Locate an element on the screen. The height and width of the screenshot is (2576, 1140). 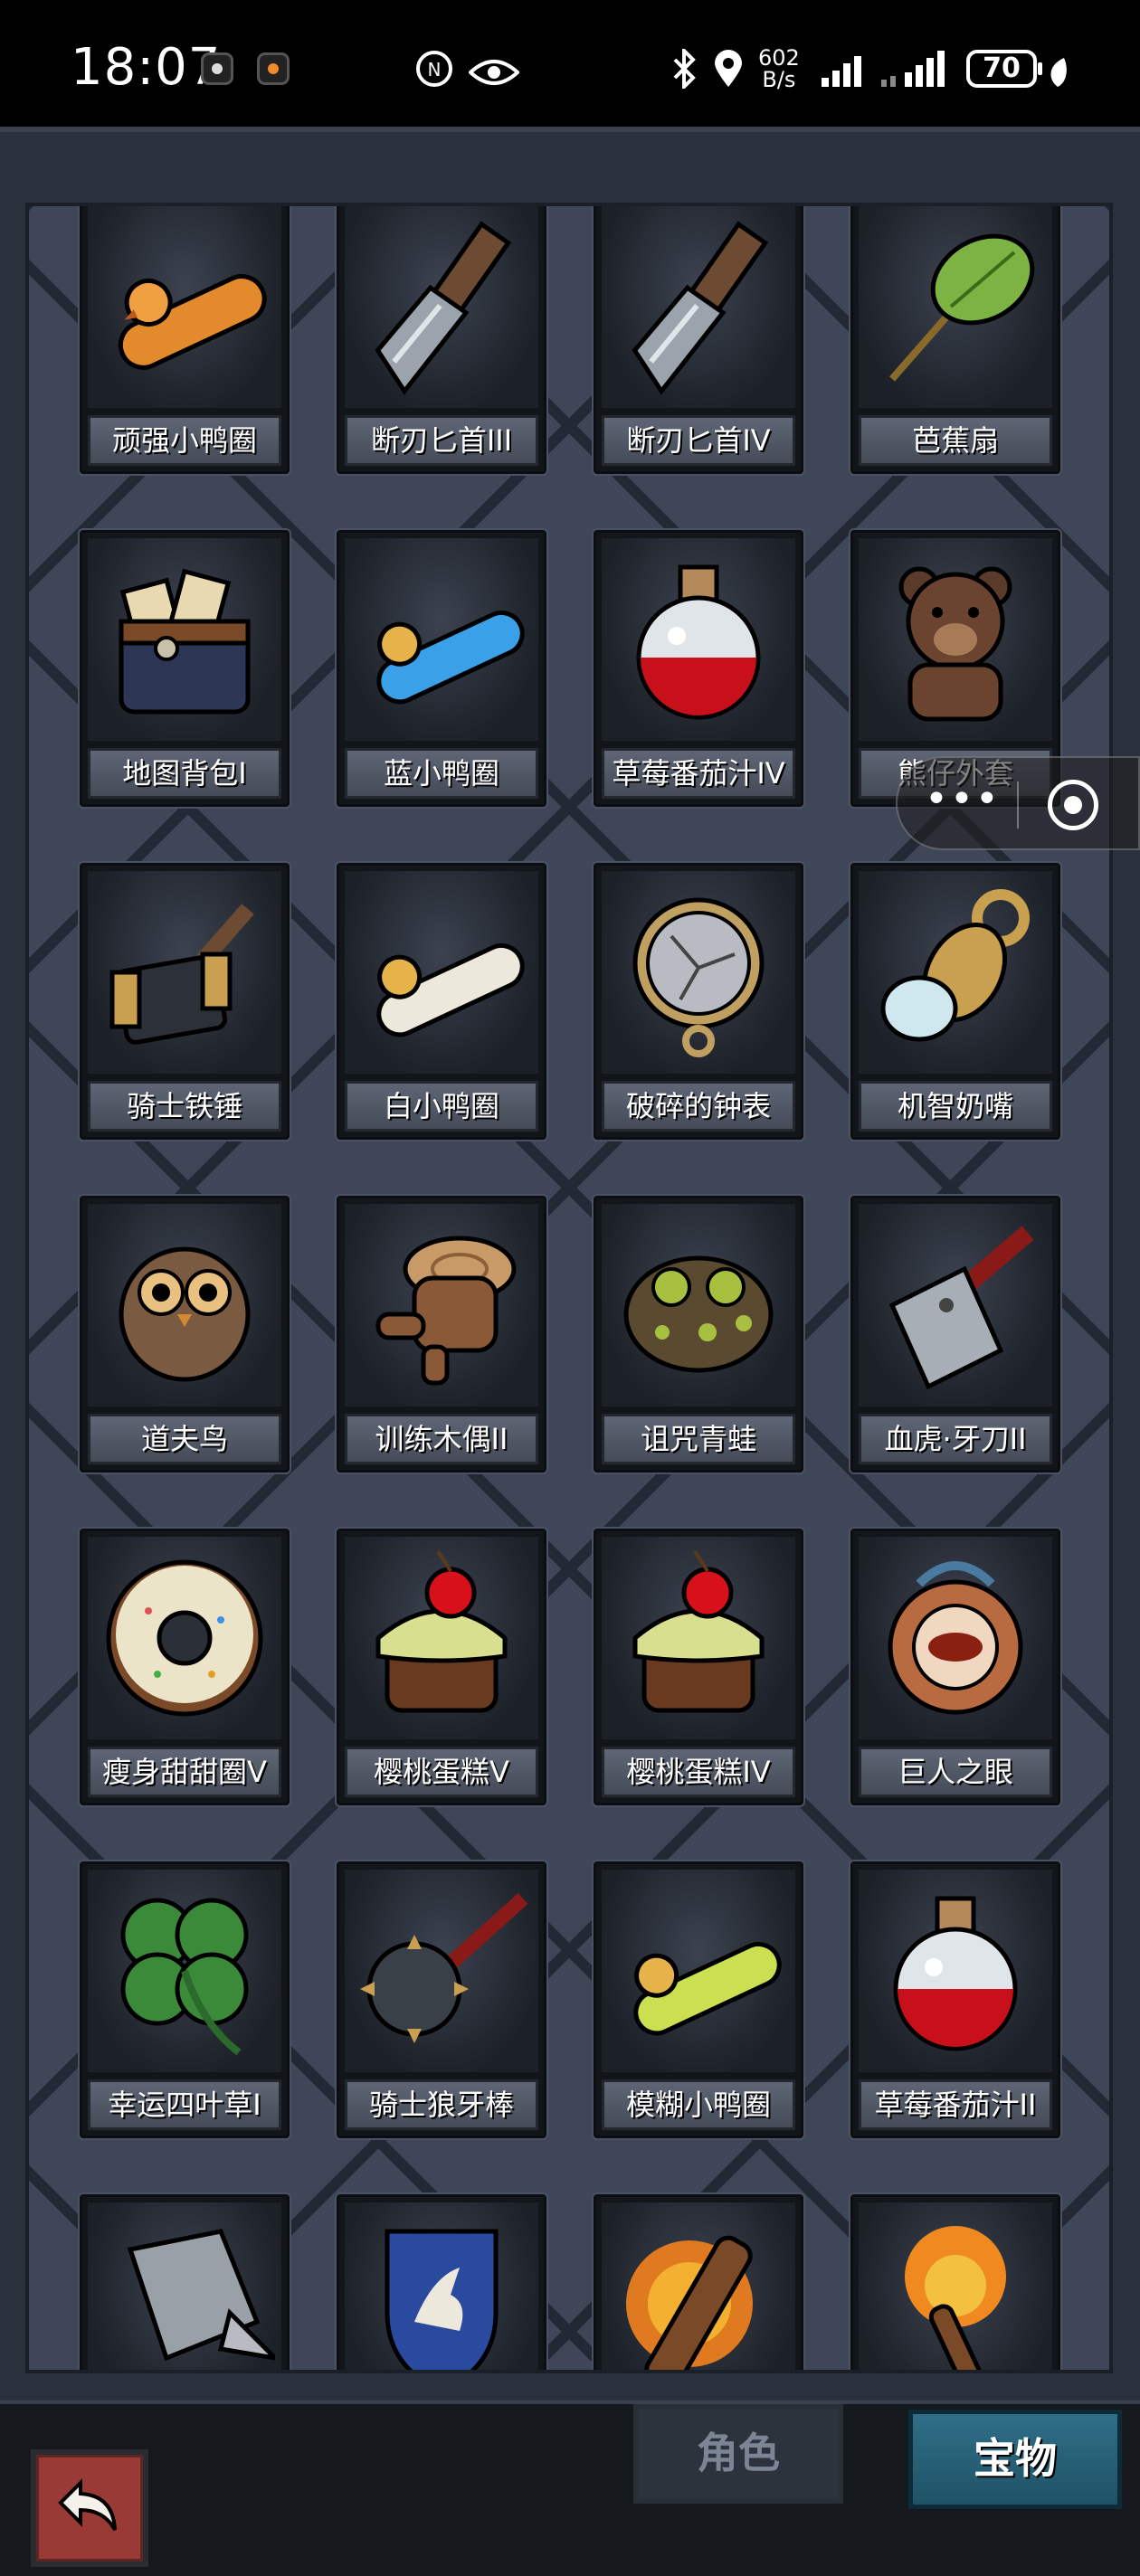
bluetooth-icon is located at coordinates (684, 72).